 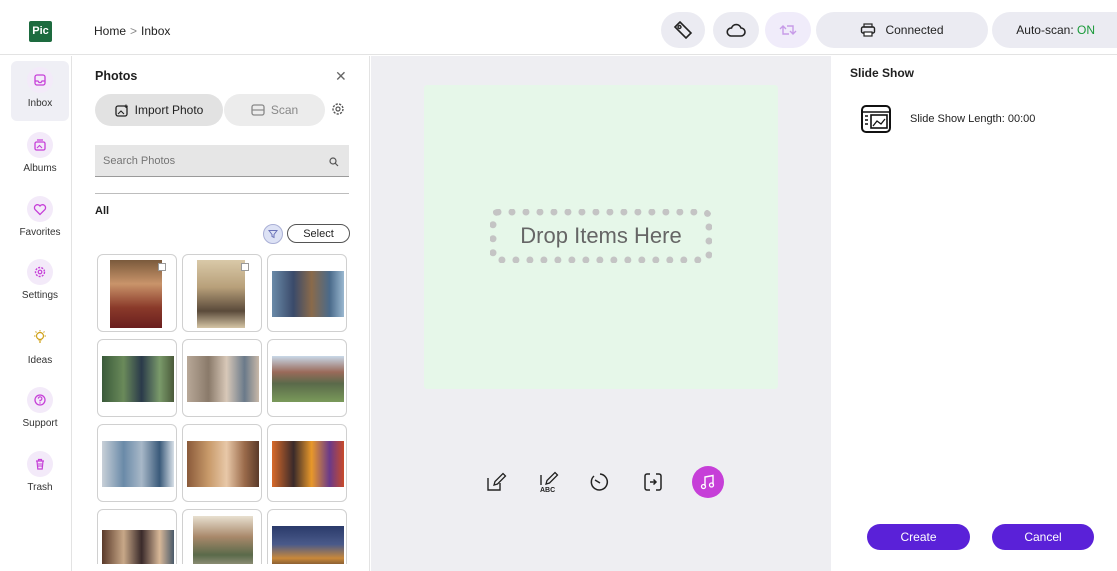 I want to click on autoscan-label: Auto-scan: ON, so click(x=1055, y=30).